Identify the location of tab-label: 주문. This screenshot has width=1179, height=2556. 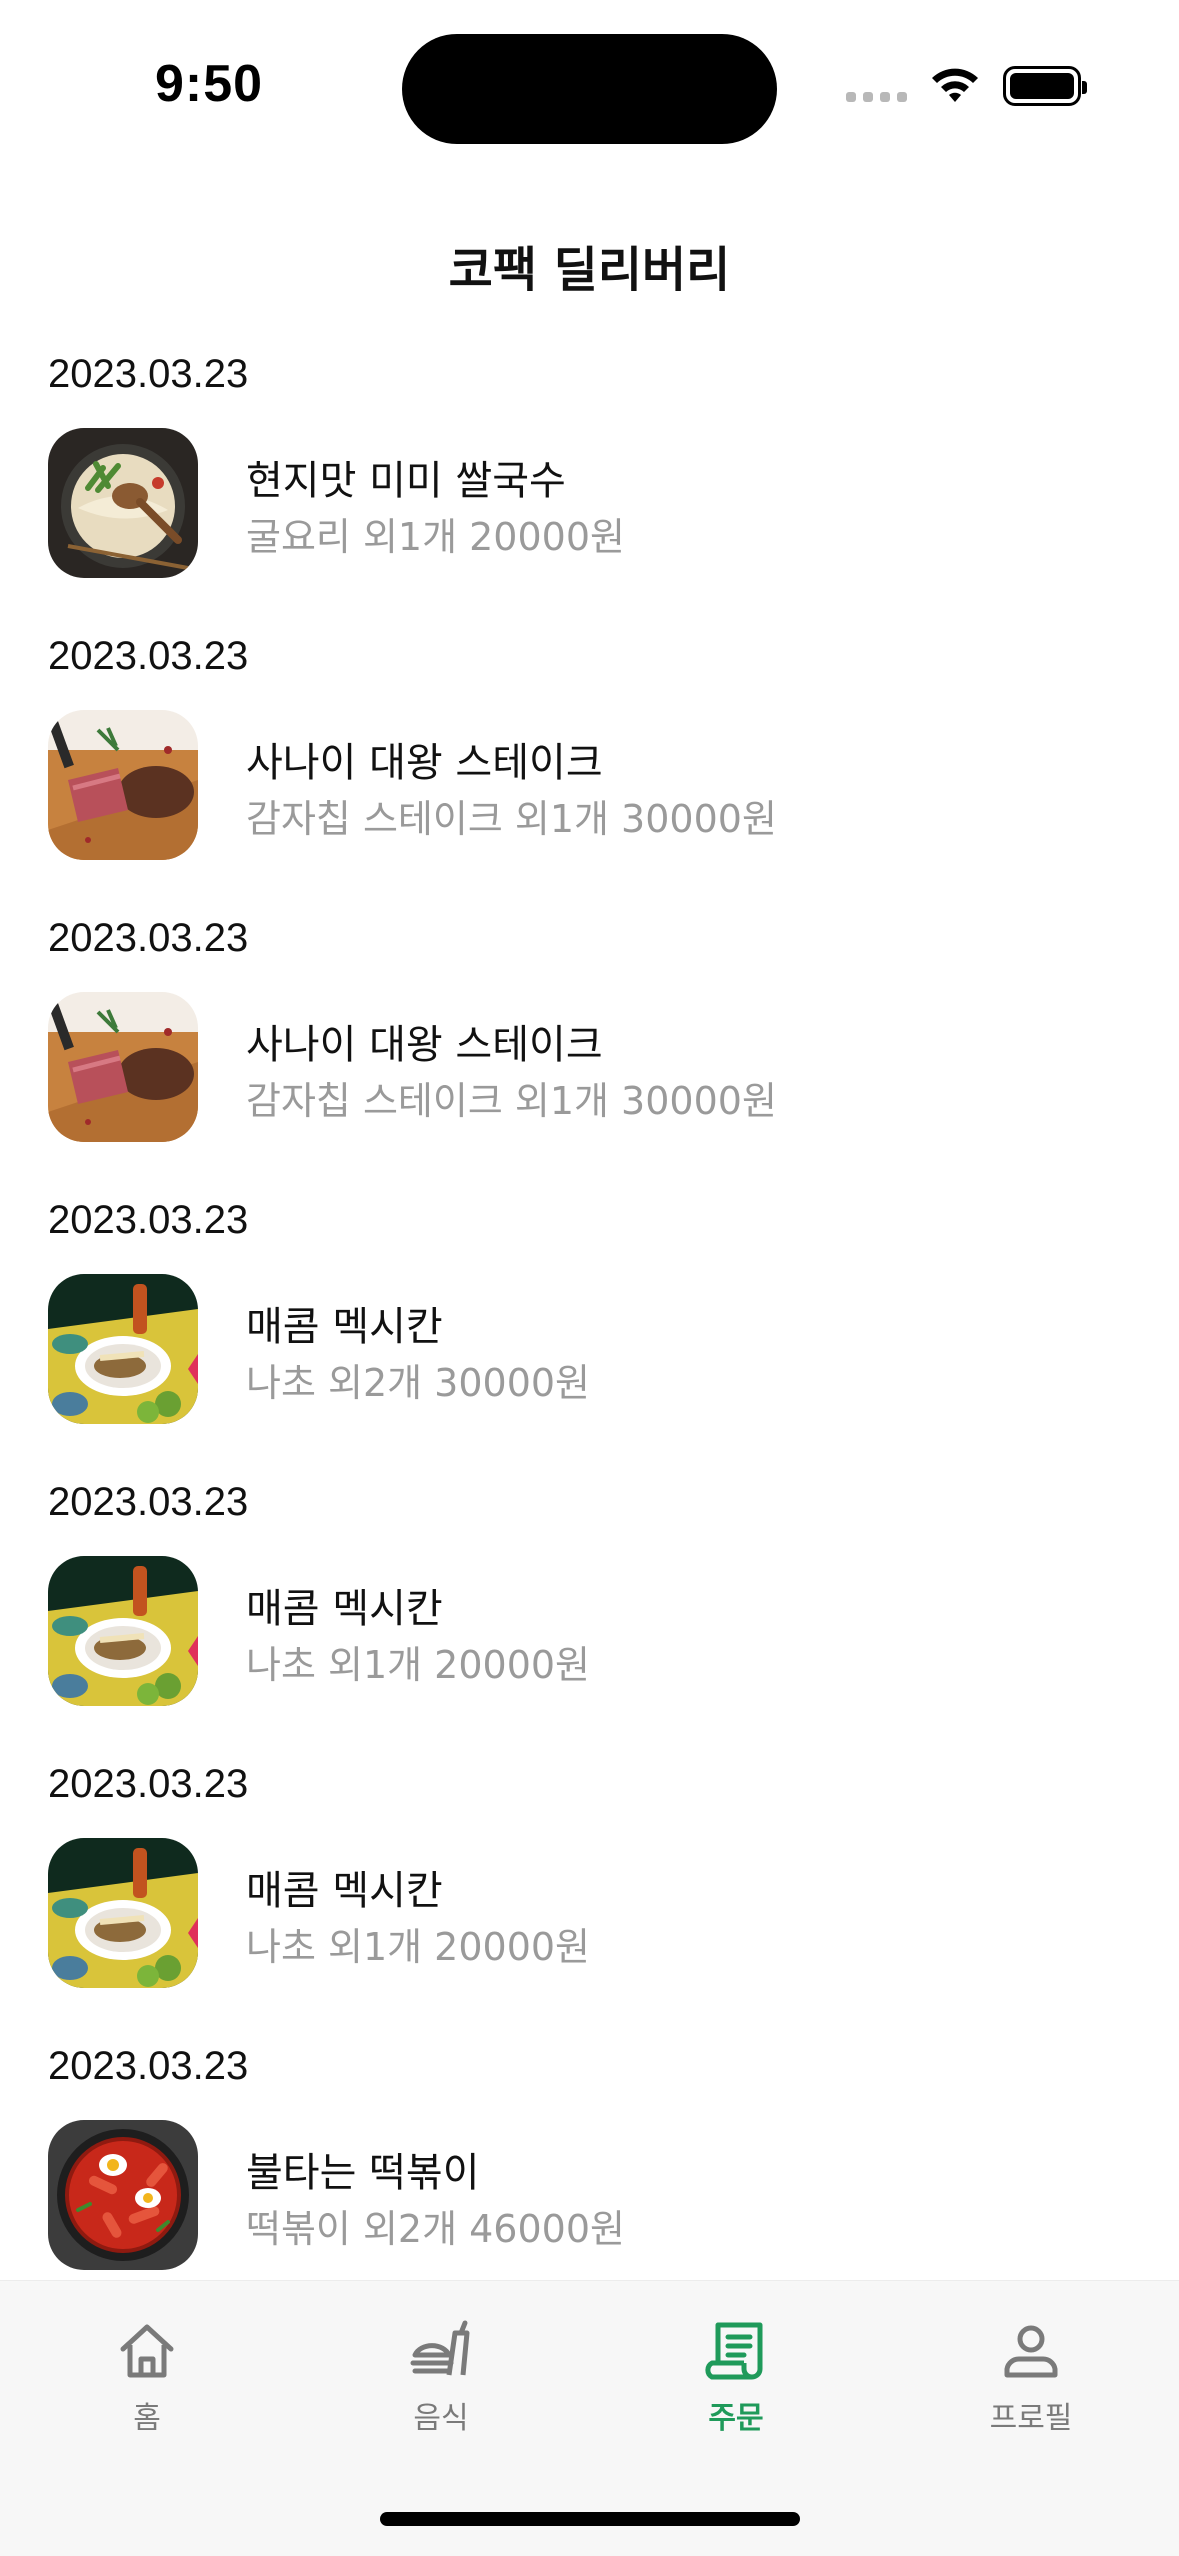
(736, 2418).